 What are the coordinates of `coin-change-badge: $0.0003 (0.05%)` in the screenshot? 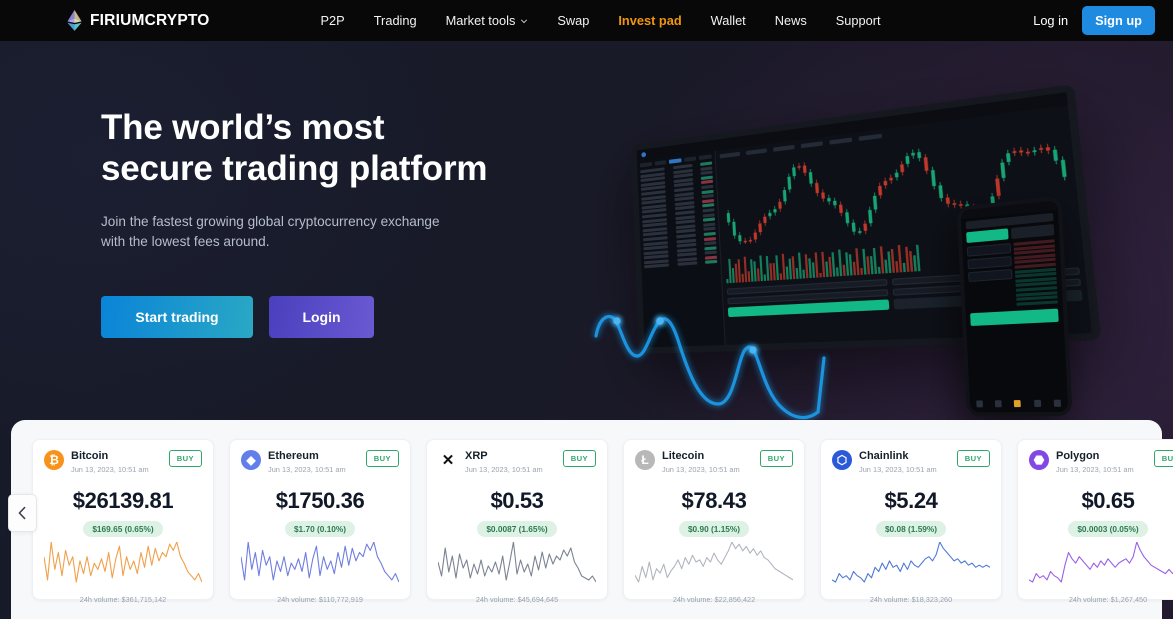 It's located at (1108, 529).